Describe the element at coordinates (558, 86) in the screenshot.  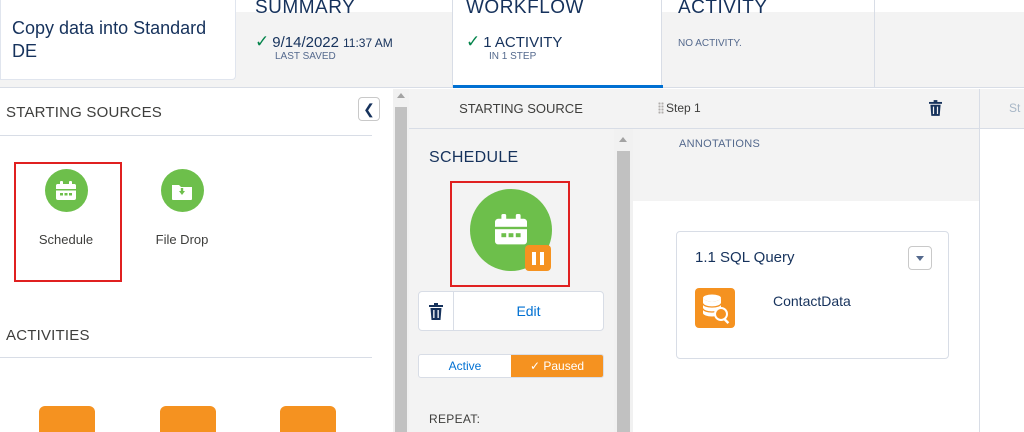
I see `active-tab-indicator` at that location.